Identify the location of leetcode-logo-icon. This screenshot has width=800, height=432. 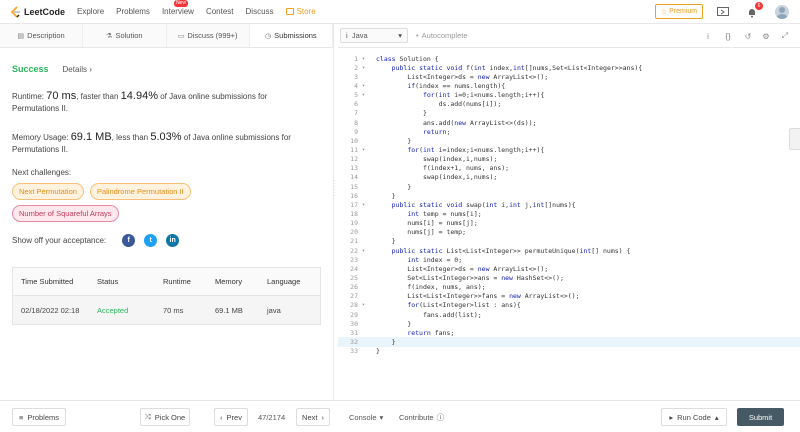
(15, 11).